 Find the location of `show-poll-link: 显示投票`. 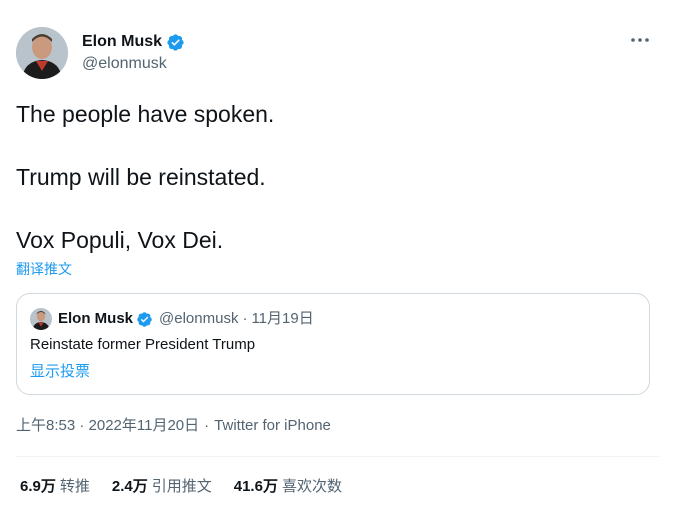

show-poll-link: 显示投票 is located at coordinates (60, 372).